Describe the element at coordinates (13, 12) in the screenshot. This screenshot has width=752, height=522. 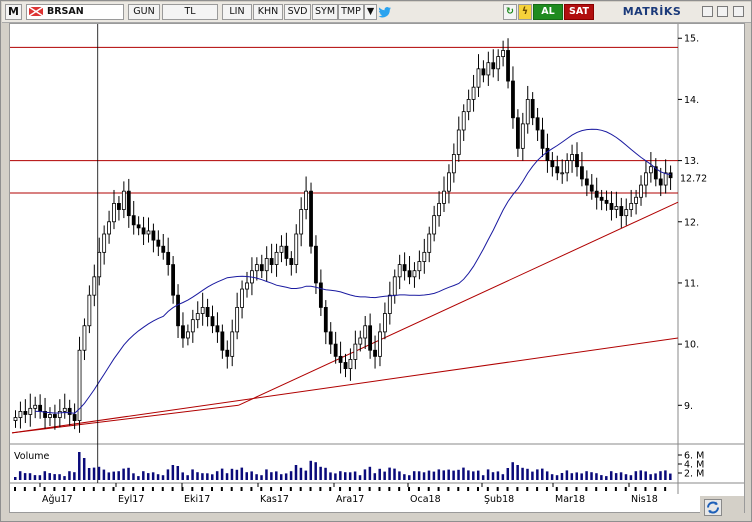
I see `app-logo: M` at that location.